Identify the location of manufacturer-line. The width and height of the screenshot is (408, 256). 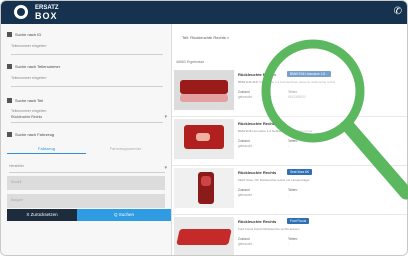
(87, 172).